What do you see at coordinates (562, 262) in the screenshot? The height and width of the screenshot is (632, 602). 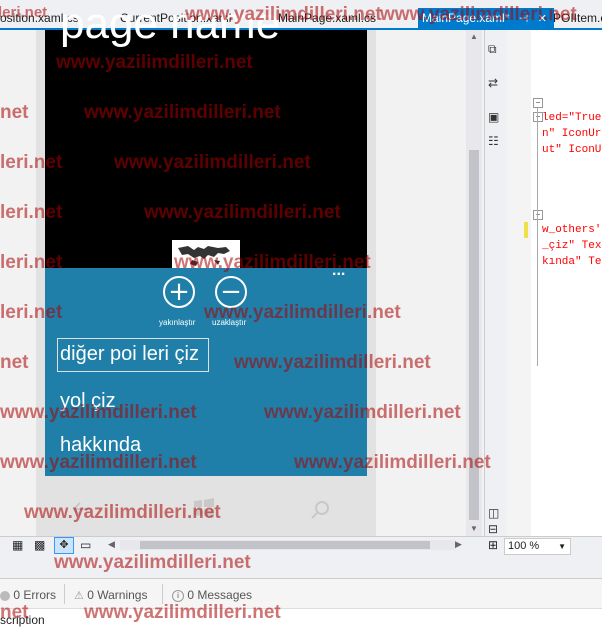 I see `code-attr: kında"` at bounding box center [562, 262].